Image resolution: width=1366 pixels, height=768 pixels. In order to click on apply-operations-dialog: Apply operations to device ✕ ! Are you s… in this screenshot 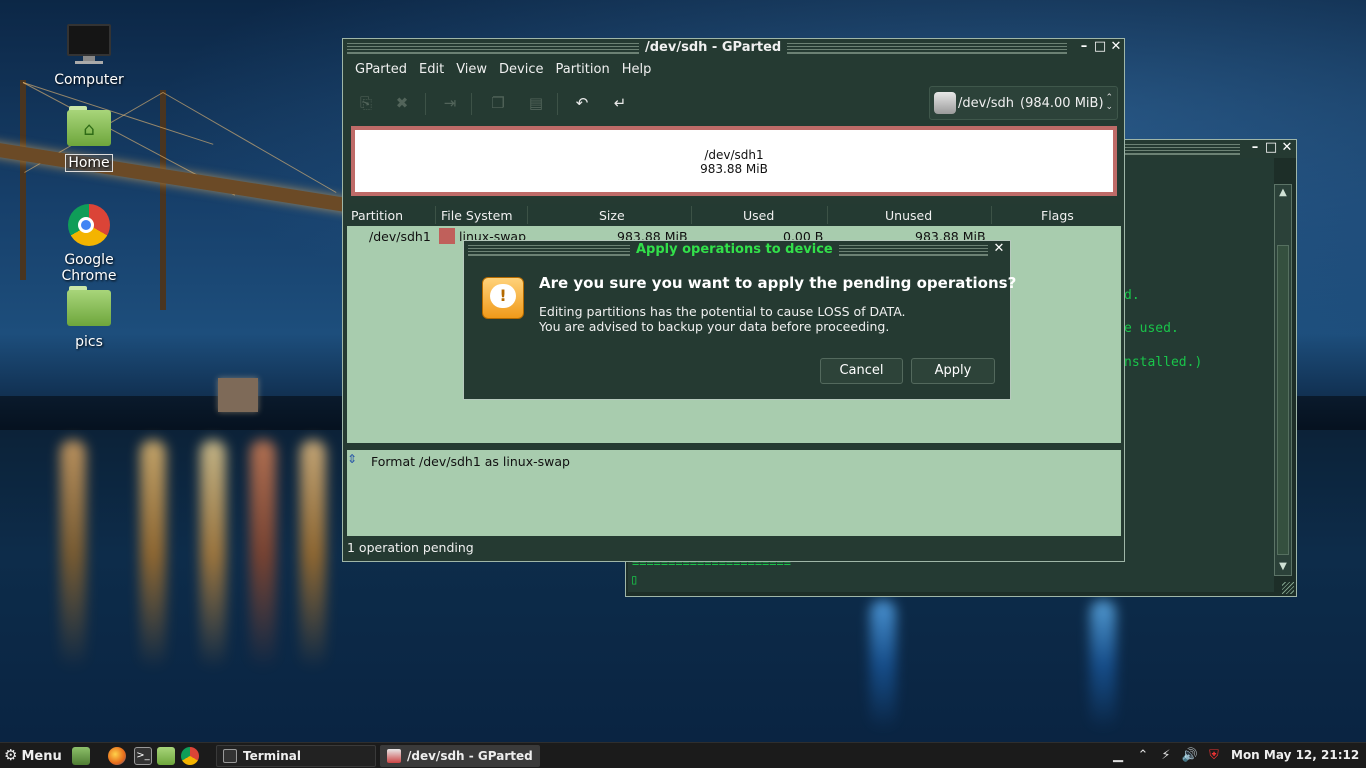, I will do `click(739, 320)`.